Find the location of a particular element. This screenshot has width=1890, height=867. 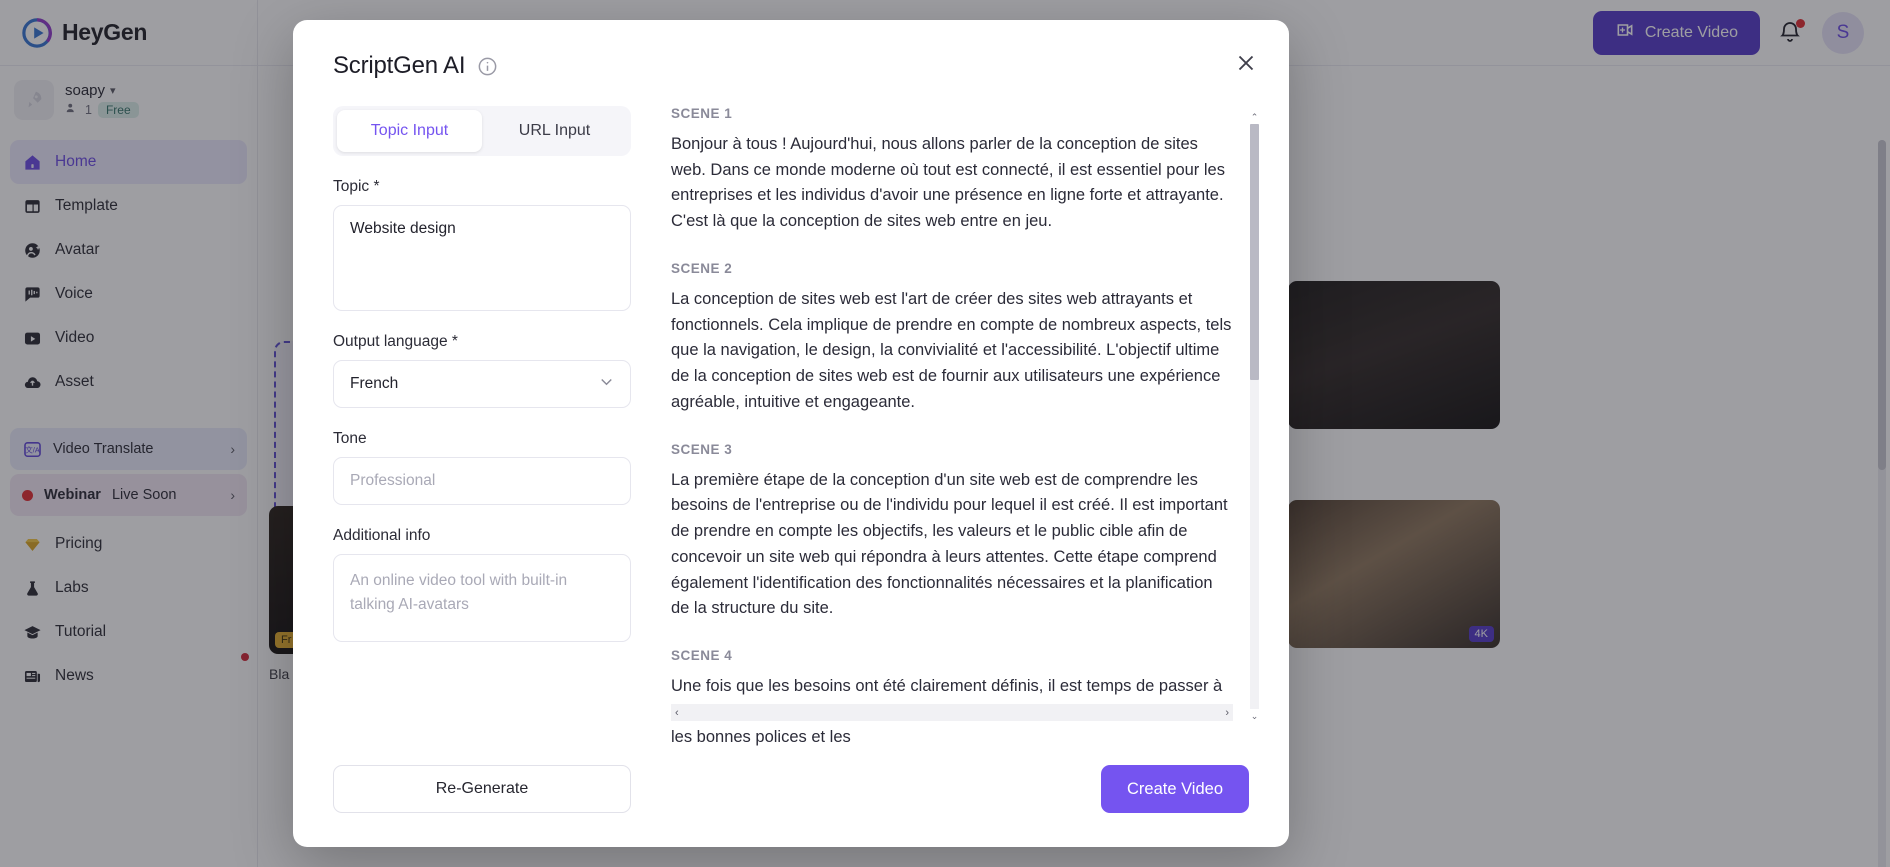

topic-value: Website design is located at coordinates (403, 228).